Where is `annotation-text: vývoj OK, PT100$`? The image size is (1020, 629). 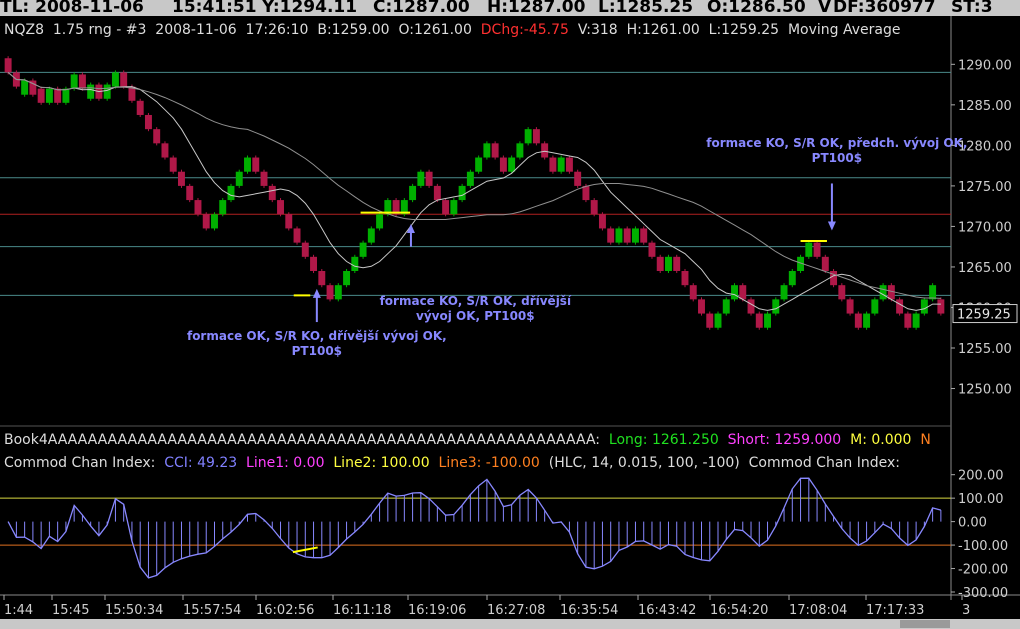 annotation-text: vývoj OK, PT100$ is located at coordinates (475, 316).